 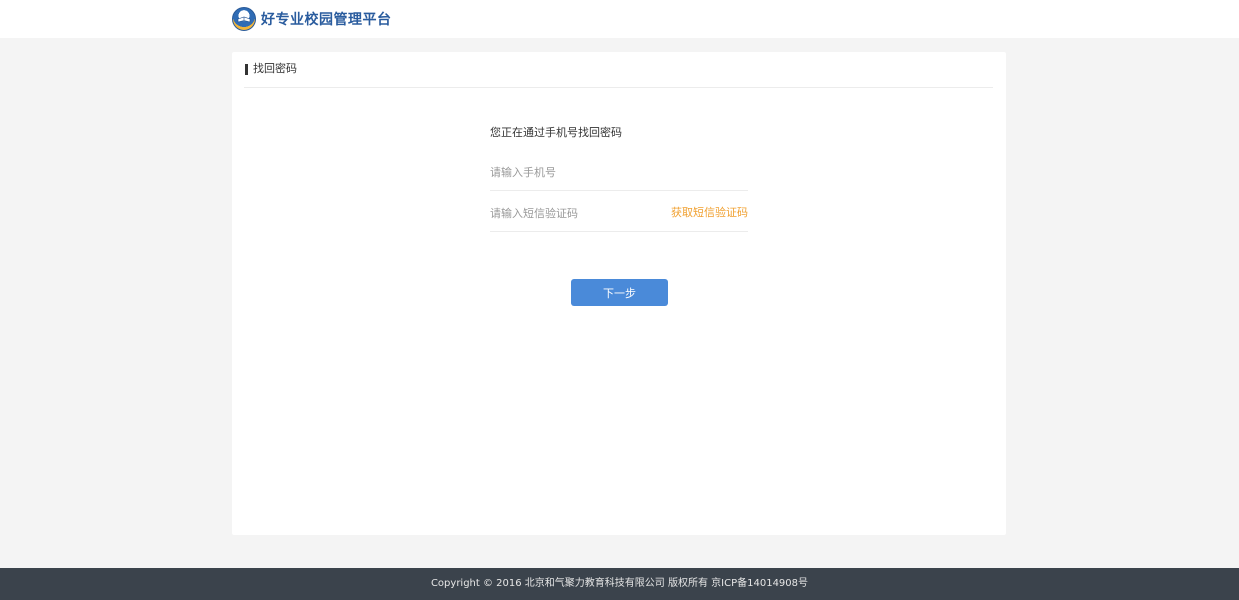 I want to click on school-emblem-icon, so click(x=244, y=19).